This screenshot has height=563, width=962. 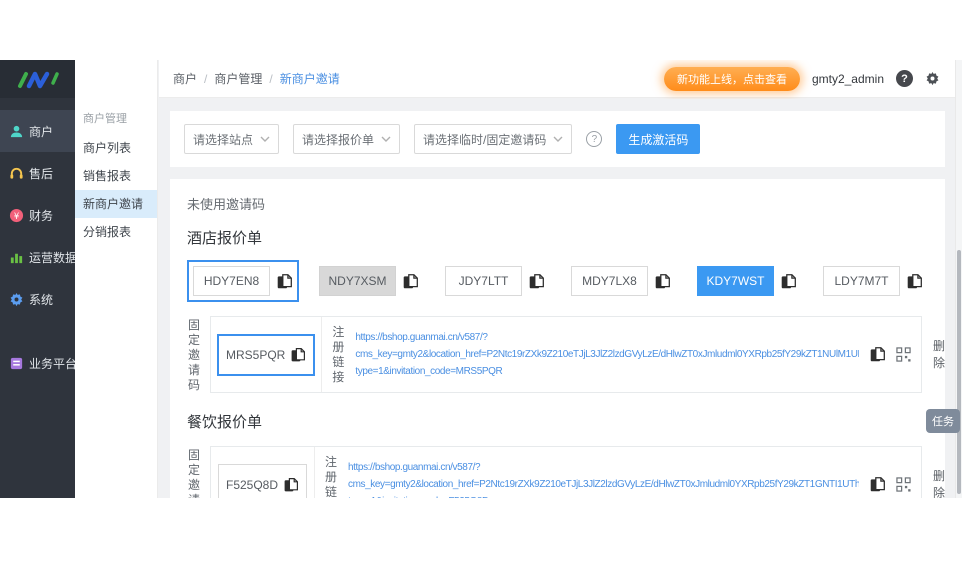 I want to click on sidebar-item-system: 系统, so click(x=37, y=299).